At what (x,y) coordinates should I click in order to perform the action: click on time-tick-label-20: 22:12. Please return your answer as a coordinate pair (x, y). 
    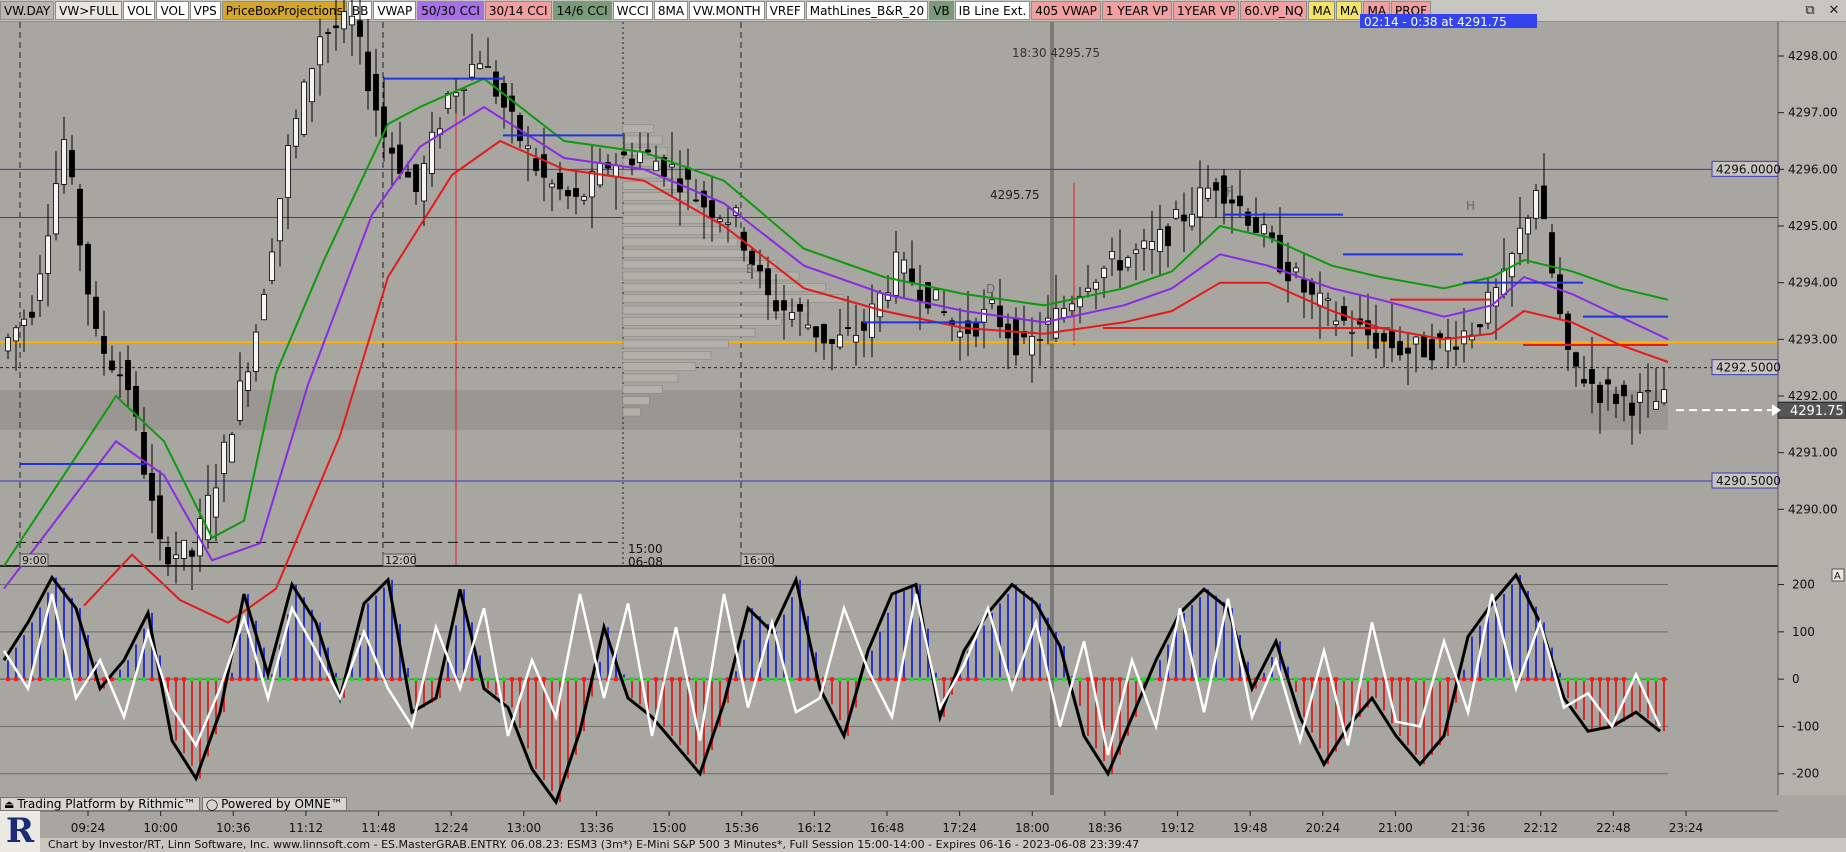
    Looking at the image, I should click on (1540, 828).